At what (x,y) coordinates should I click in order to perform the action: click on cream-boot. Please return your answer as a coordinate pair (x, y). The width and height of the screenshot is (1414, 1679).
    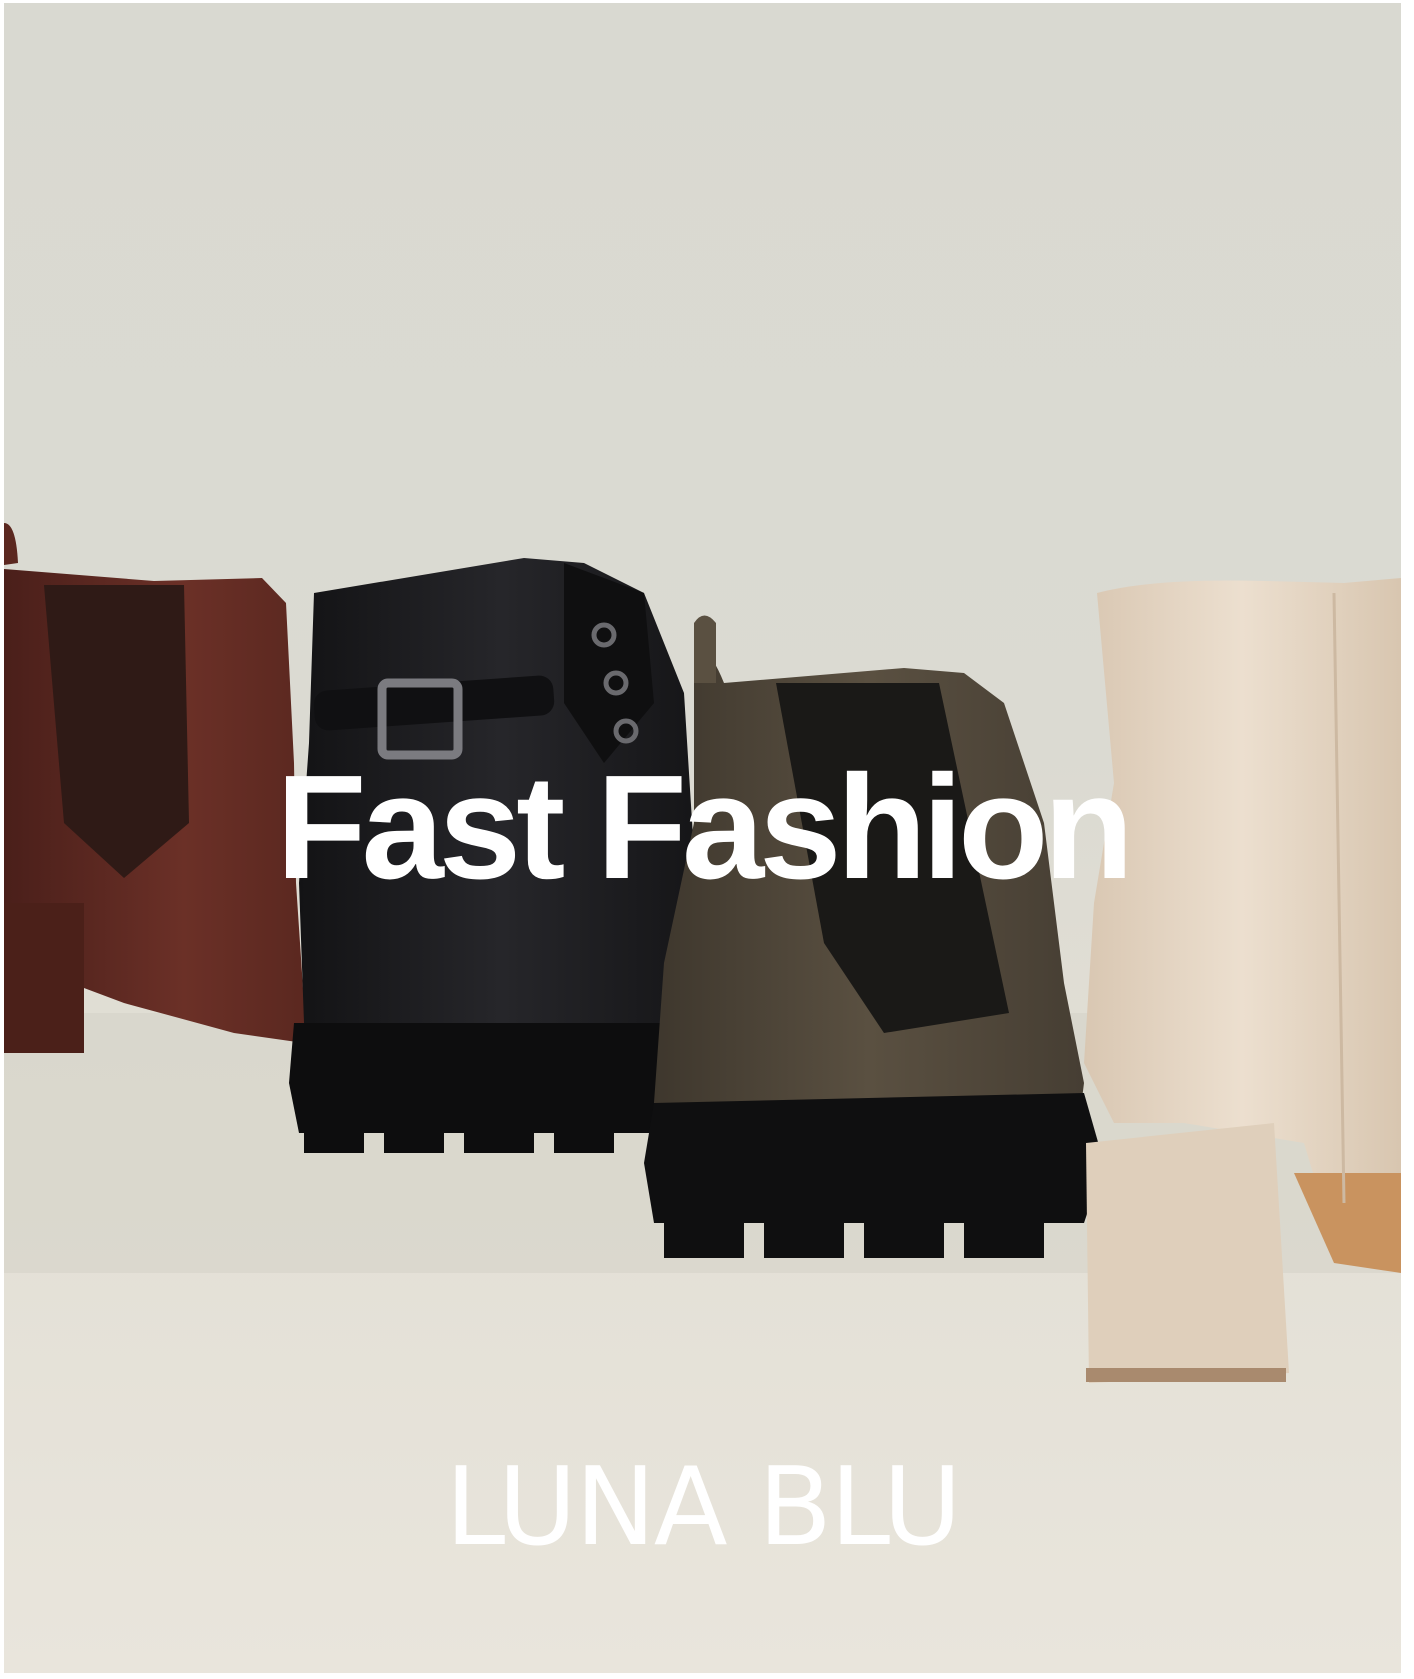
    Looking at the image, I should click on (1242, 980).